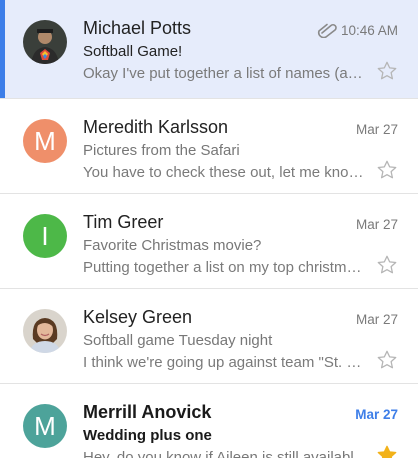 Image resolution: width=418 pixels, height=458 pixels. Describe the element at coordinates (123, 222) in the screenshot. I see `sender-name: Tim Greer` at that location.